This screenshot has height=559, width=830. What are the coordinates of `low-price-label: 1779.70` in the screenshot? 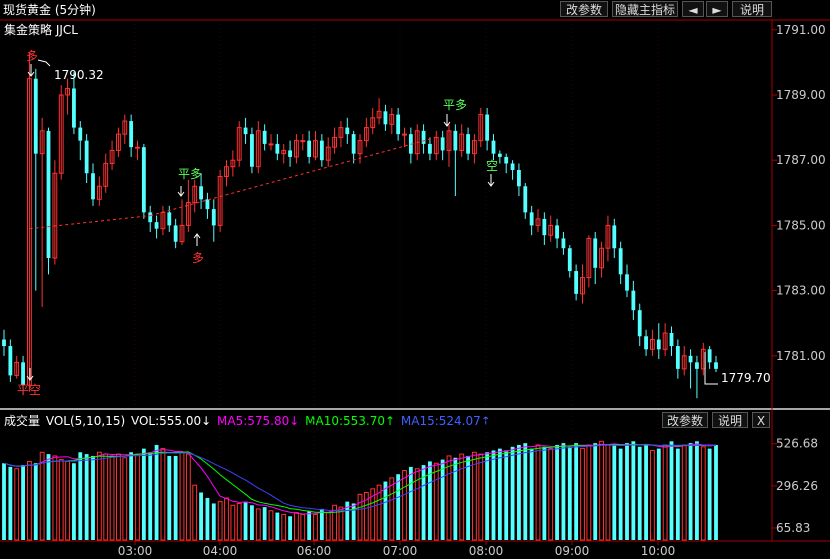 It's located at (746, 378).